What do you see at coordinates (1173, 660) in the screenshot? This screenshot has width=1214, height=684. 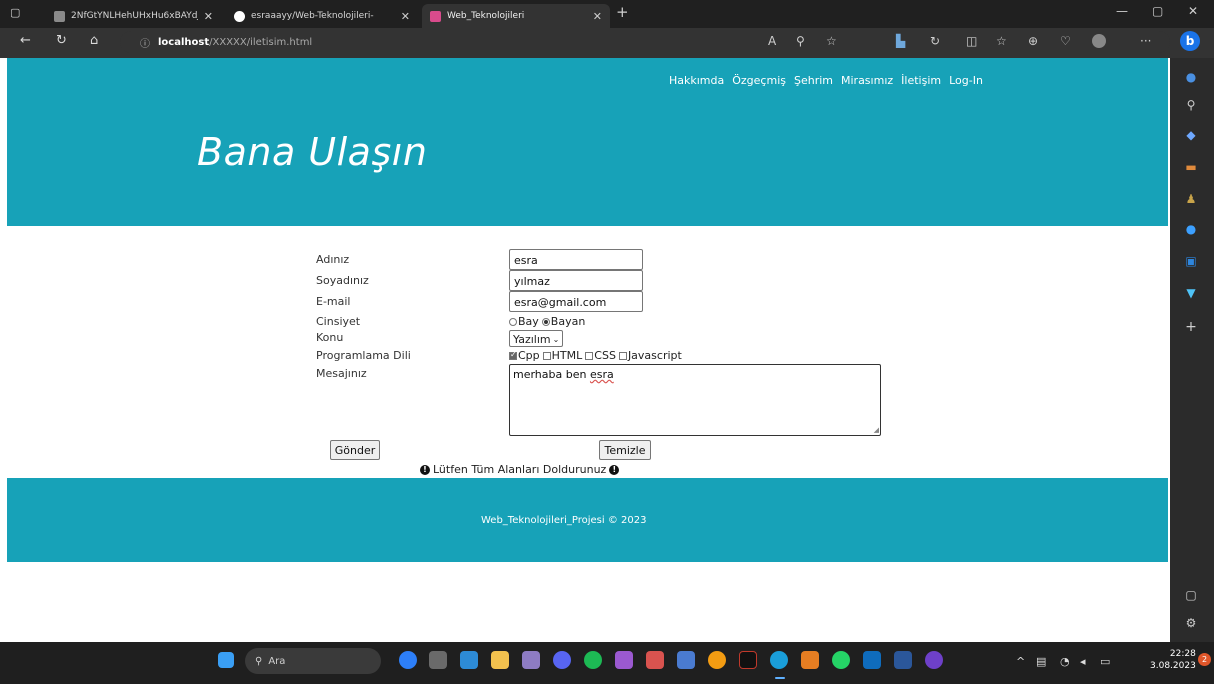 I see `system-clock: 22:28 3.08.2023` at bounding box center [1173, 660].